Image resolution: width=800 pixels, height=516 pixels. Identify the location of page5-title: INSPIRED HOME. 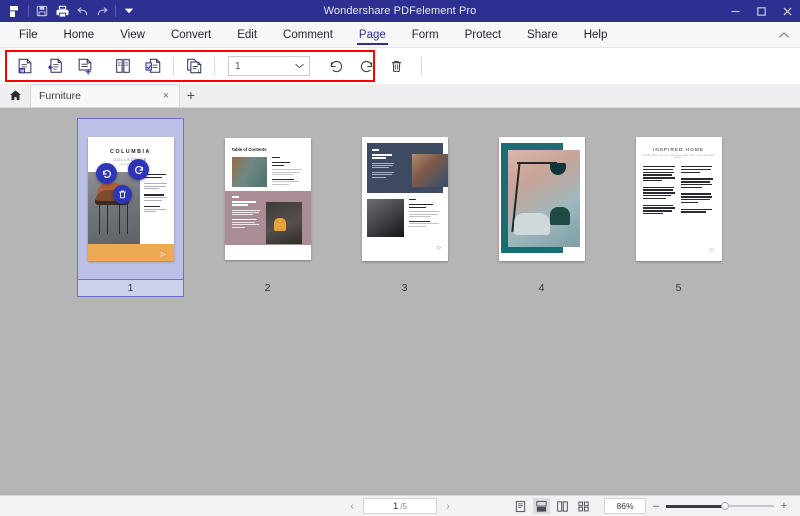
(678, 149).